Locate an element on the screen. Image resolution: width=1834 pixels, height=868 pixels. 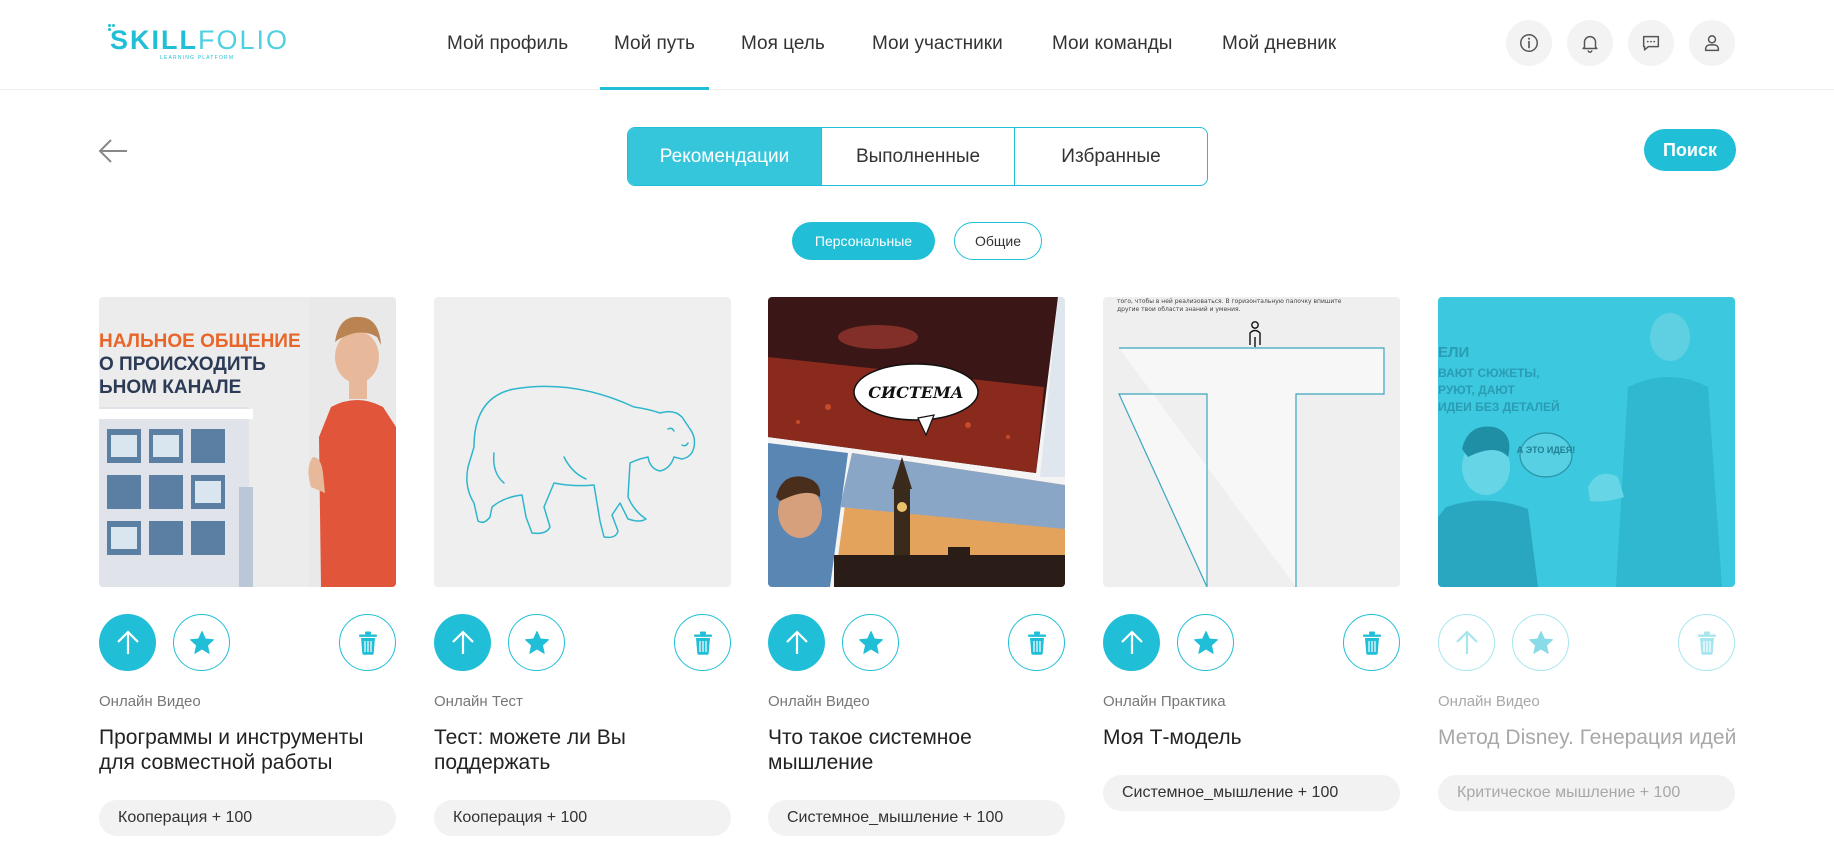
bubble-text: А ЭТО ИДЕЯ! is located at coordinates (1546, 450).